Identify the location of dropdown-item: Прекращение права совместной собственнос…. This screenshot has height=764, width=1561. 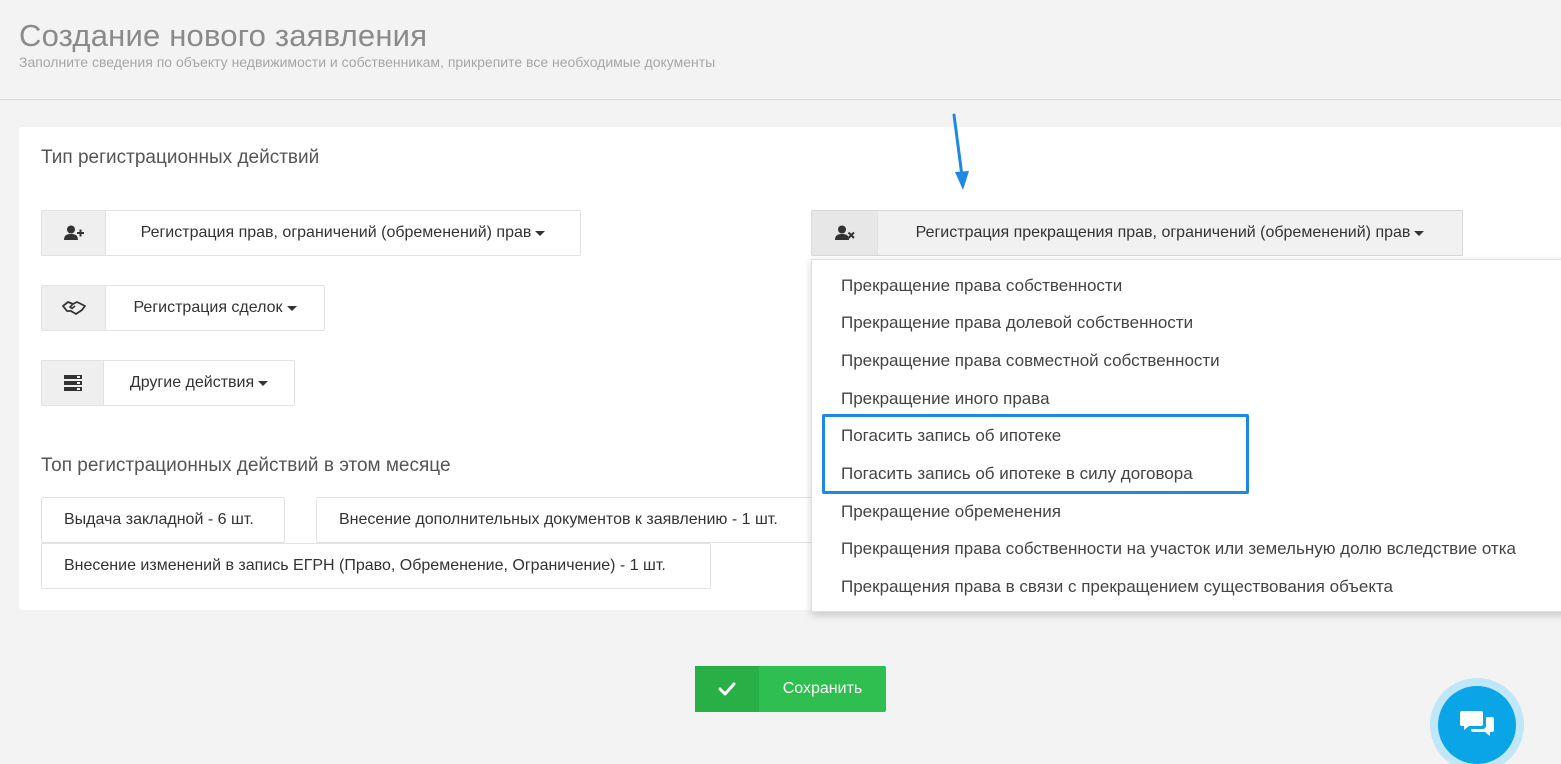
(1030, 361).